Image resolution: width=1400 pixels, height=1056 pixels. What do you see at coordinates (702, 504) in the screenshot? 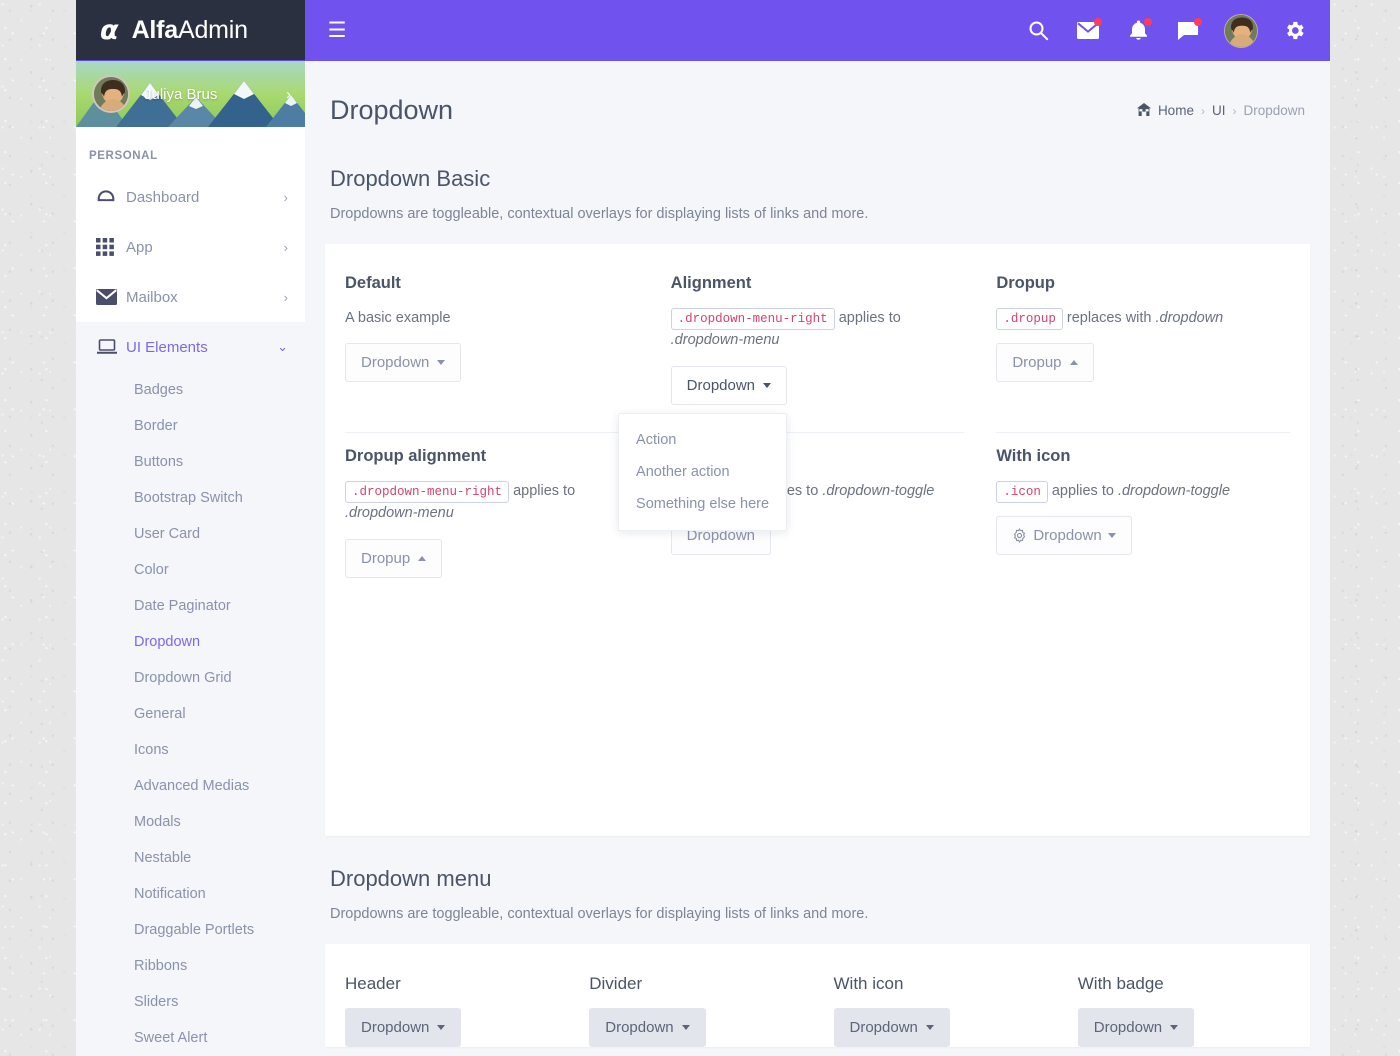
I see `dropdown-menu-item-something-else: Something else here` at bounding box center [702, 504].